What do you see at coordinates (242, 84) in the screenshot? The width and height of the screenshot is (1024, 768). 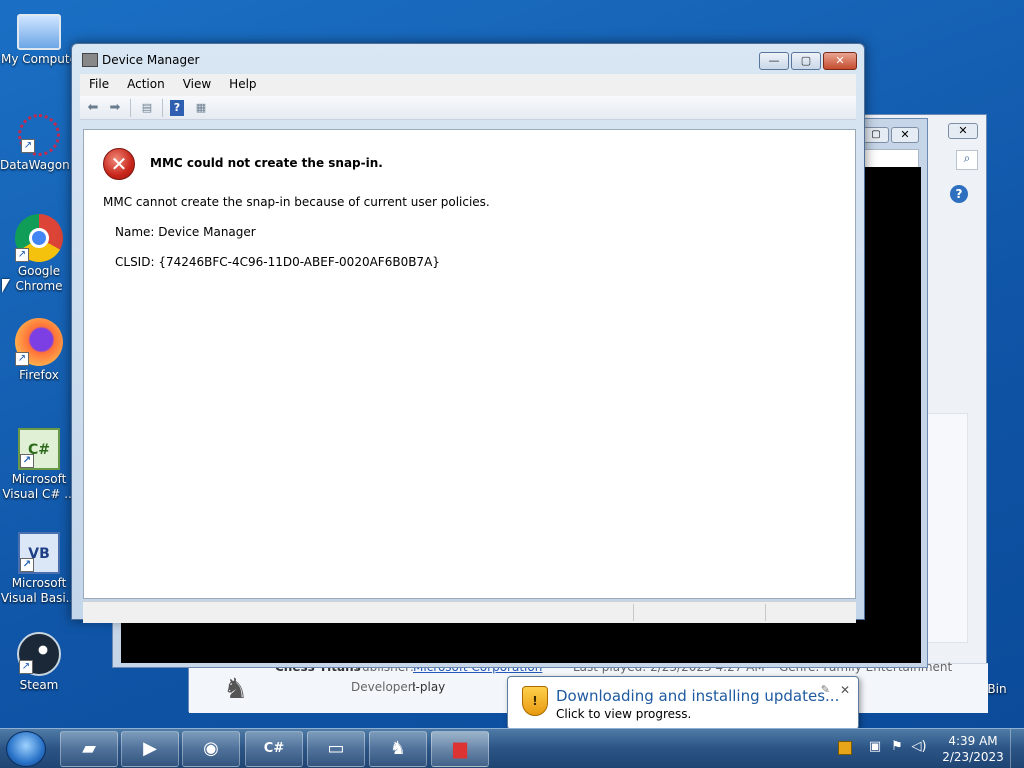 I see `menu-help: Help` at bounding box center [242, 84].